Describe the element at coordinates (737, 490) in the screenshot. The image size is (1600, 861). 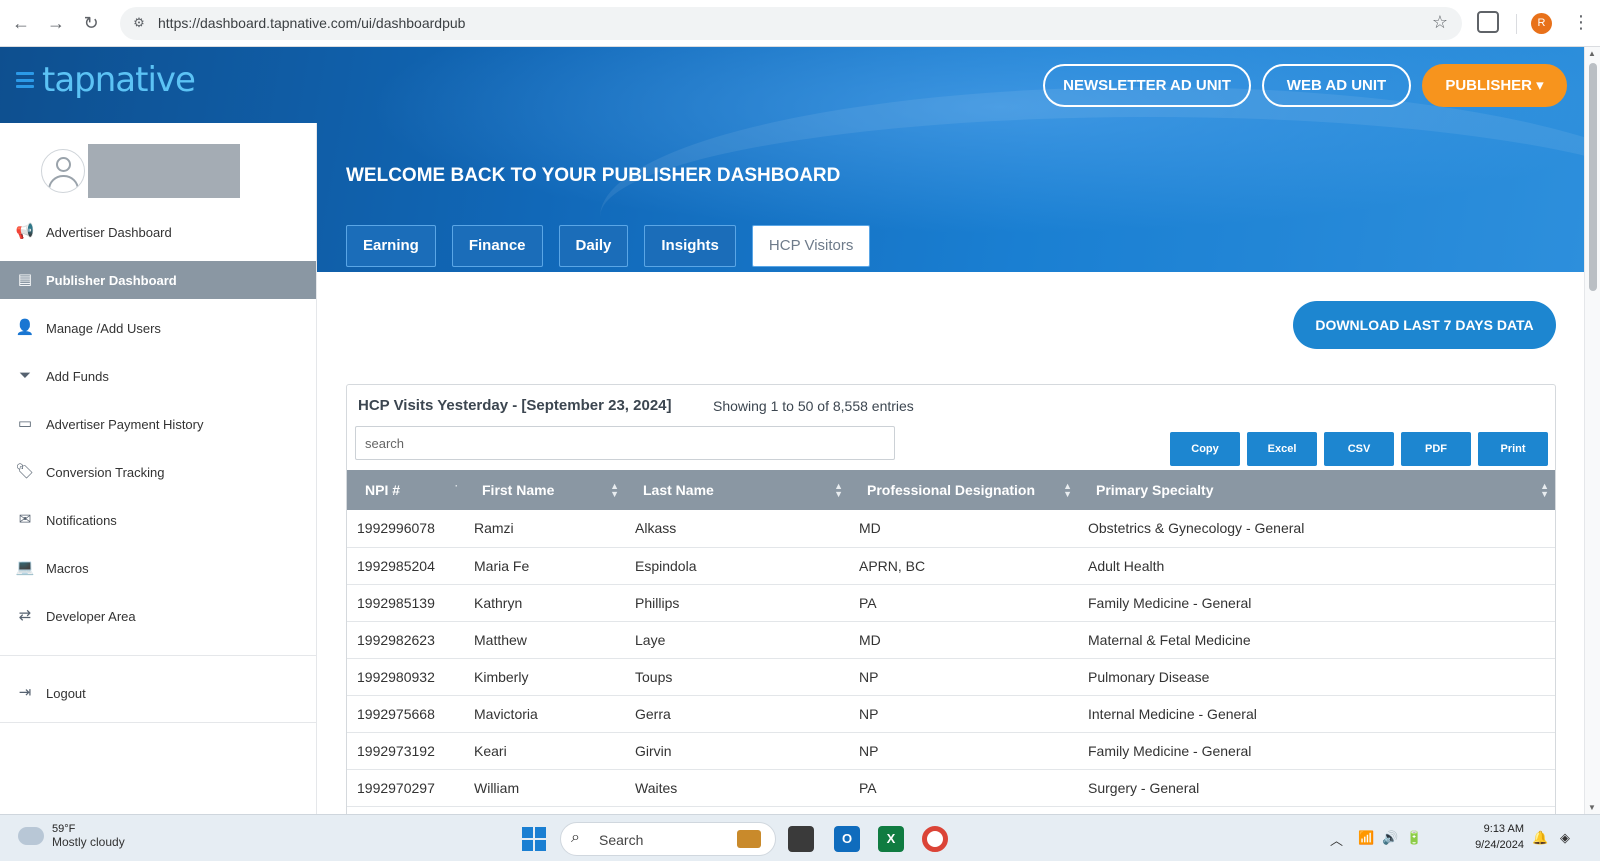
I see `column-header-last-name: Last Name ▲ ▼` at that location.